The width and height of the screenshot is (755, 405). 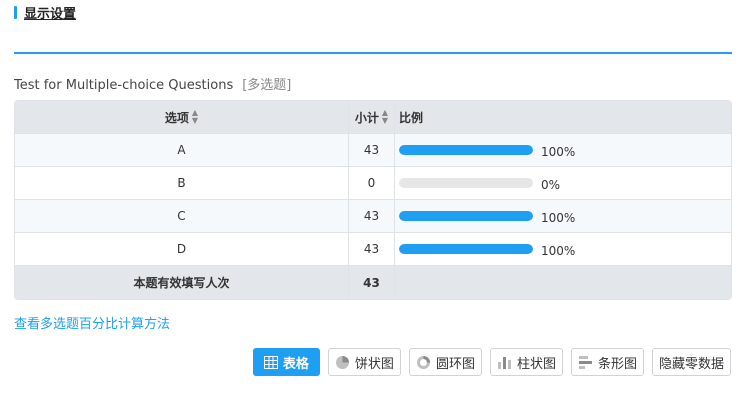 I want to click on table-row: B 0 0%, so click(x=373, y=183).